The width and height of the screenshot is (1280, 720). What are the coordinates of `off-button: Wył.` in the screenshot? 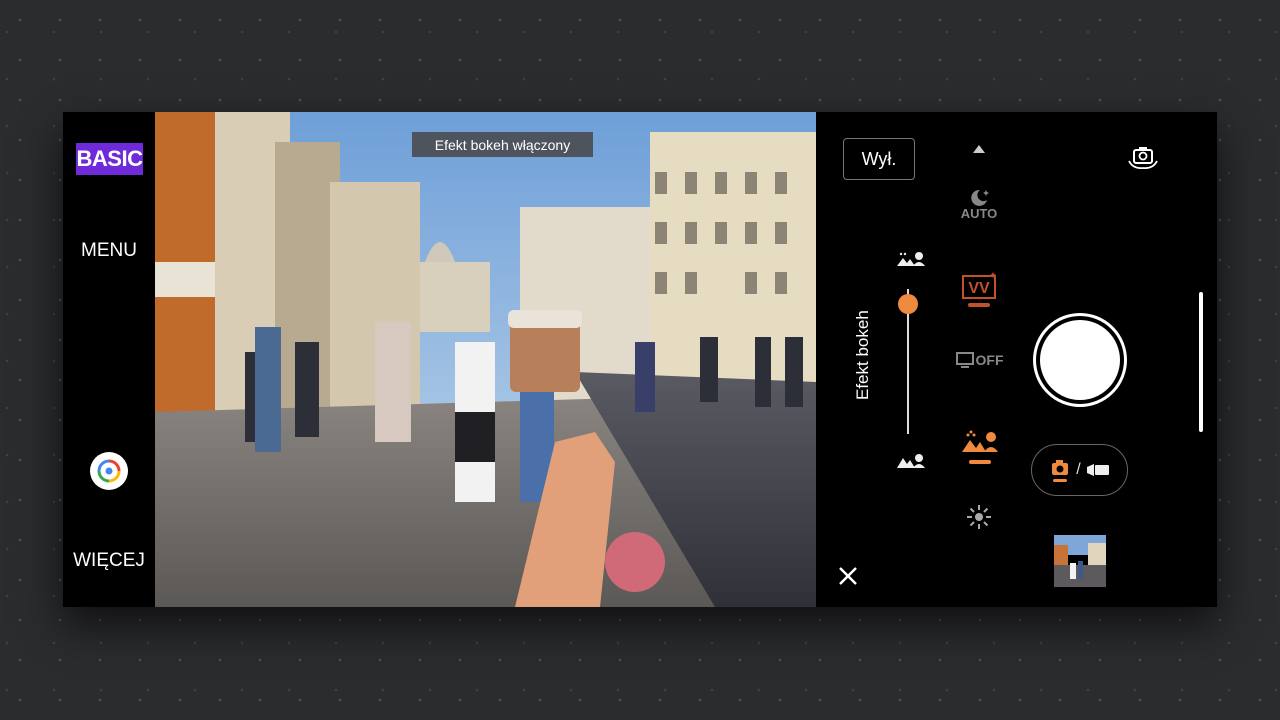 It's located at (879, 159).